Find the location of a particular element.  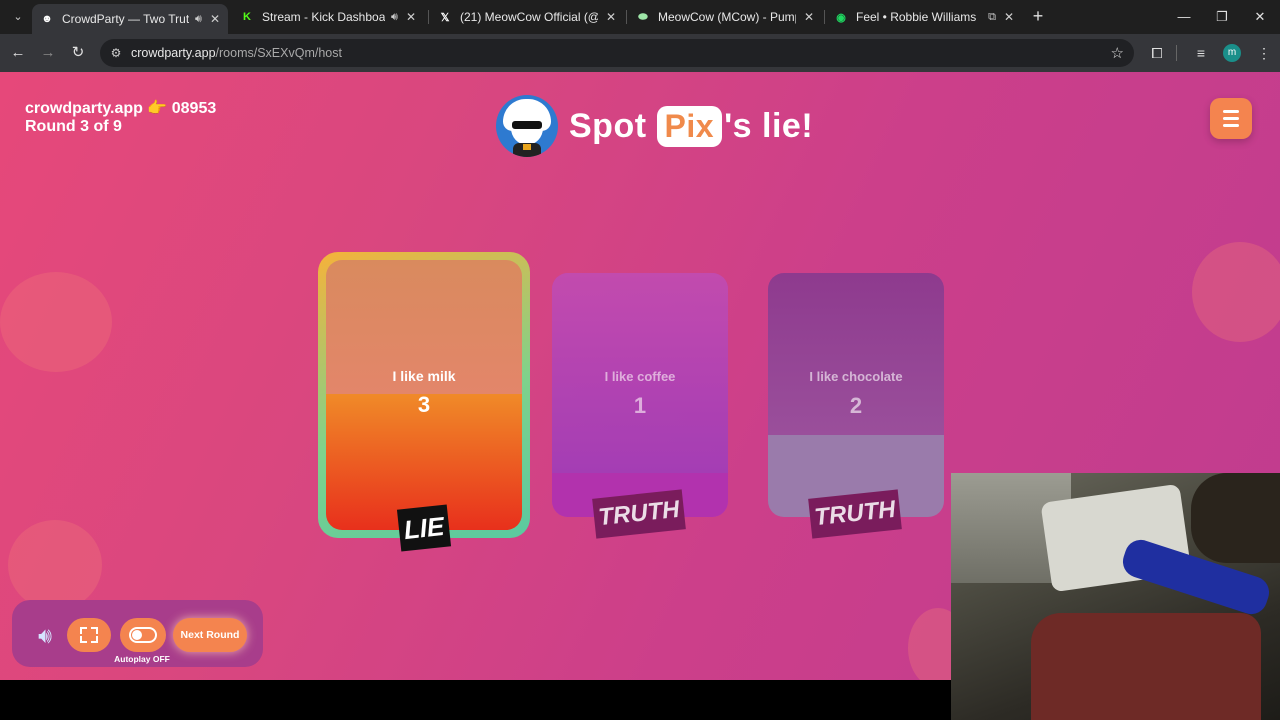

tab-title: Stream - Kick Dashboard is located at coordinates (323, 17).